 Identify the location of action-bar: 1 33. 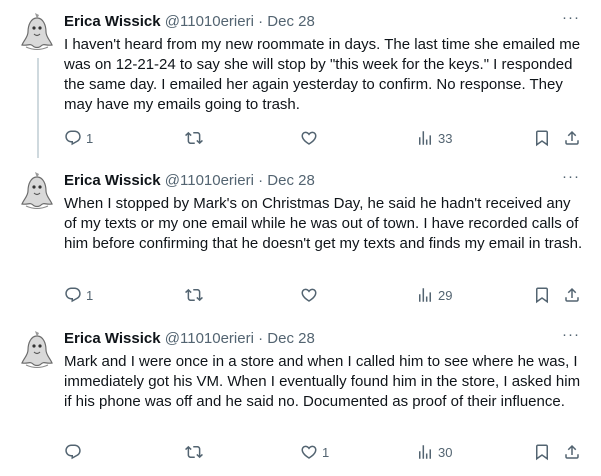
(323, 138).